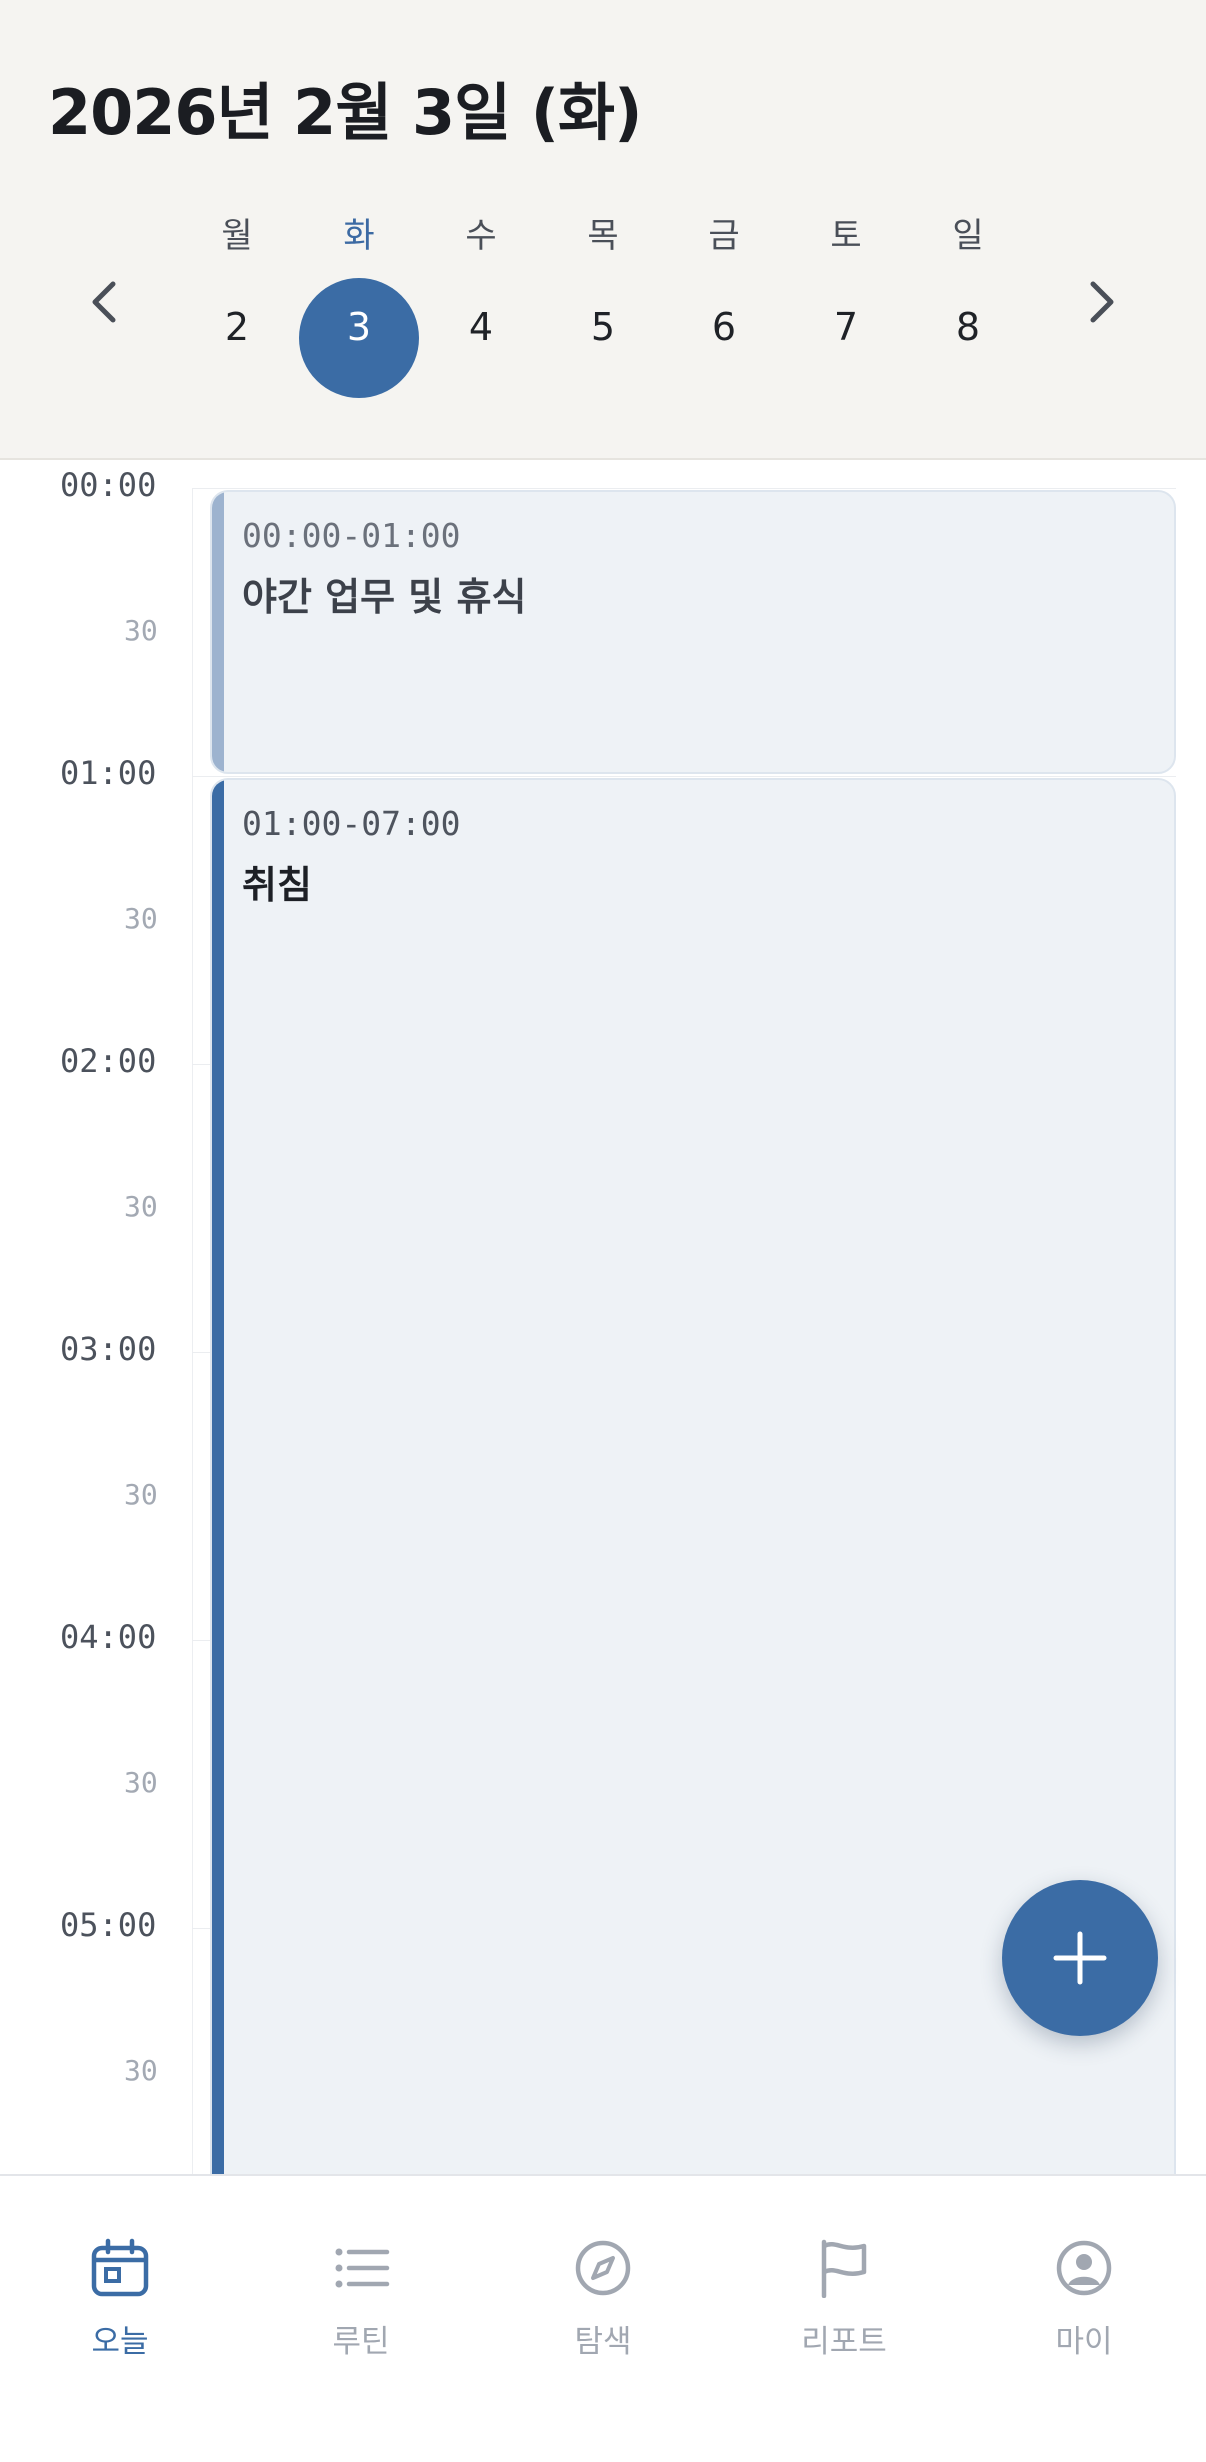 The width and height of the screenshot is (1206, 2462). Describe the element at coordinates (1084, 2342) in the screenshot. I see `nav-label: 마이` at that location.